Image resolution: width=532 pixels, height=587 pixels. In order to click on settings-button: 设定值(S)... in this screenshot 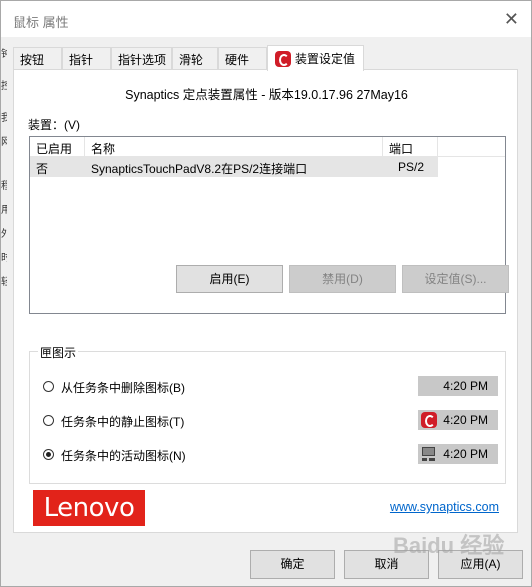, I will do `click(455, 279)`.